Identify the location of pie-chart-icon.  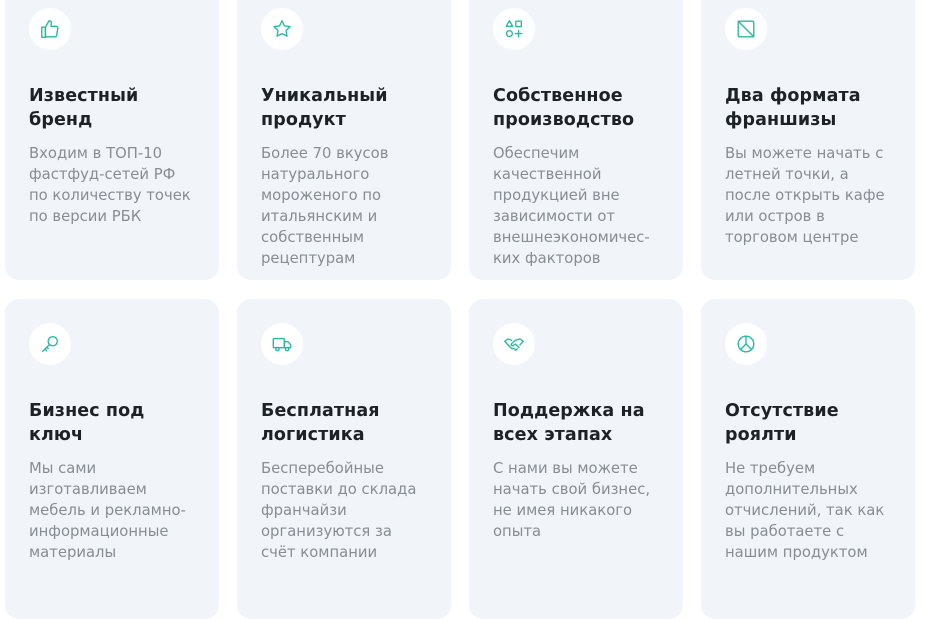
(746, 344).